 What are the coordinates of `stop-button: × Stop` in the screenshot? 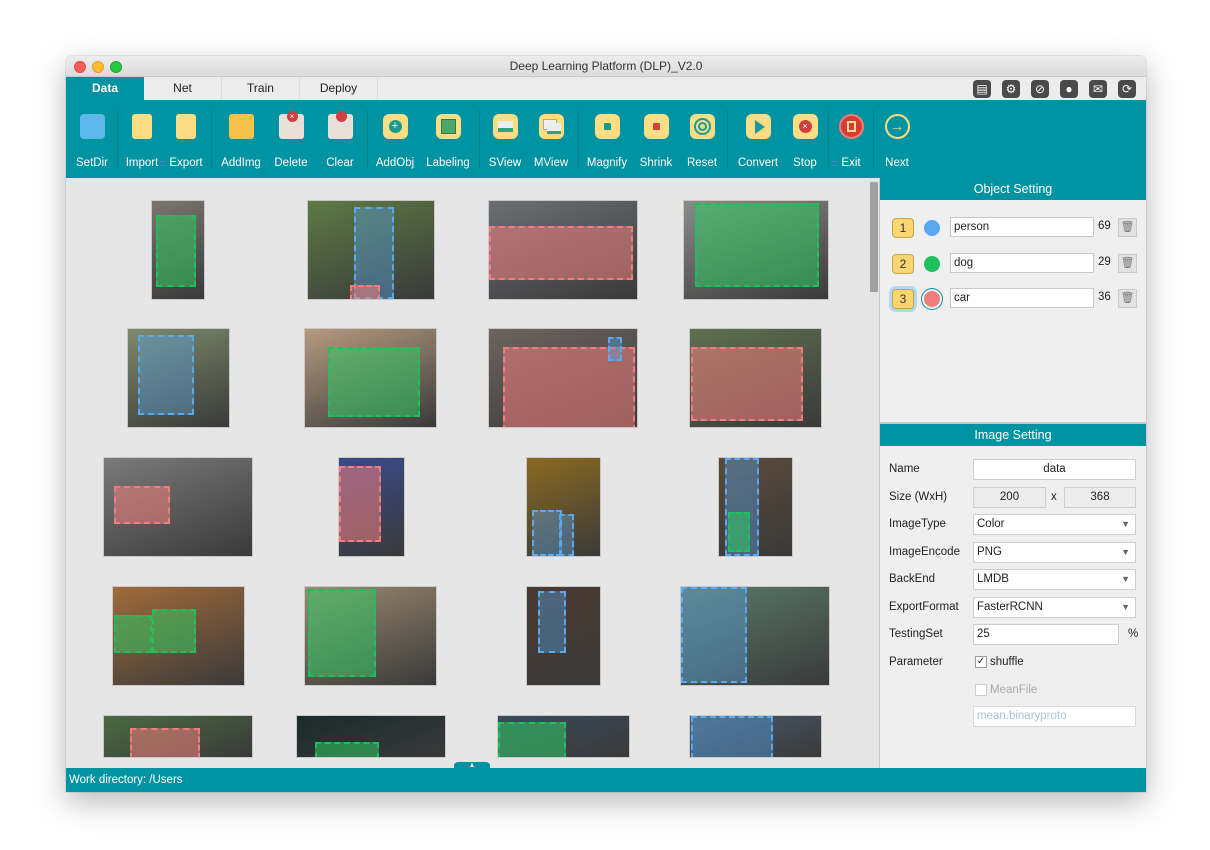 It's located at (805, 140).